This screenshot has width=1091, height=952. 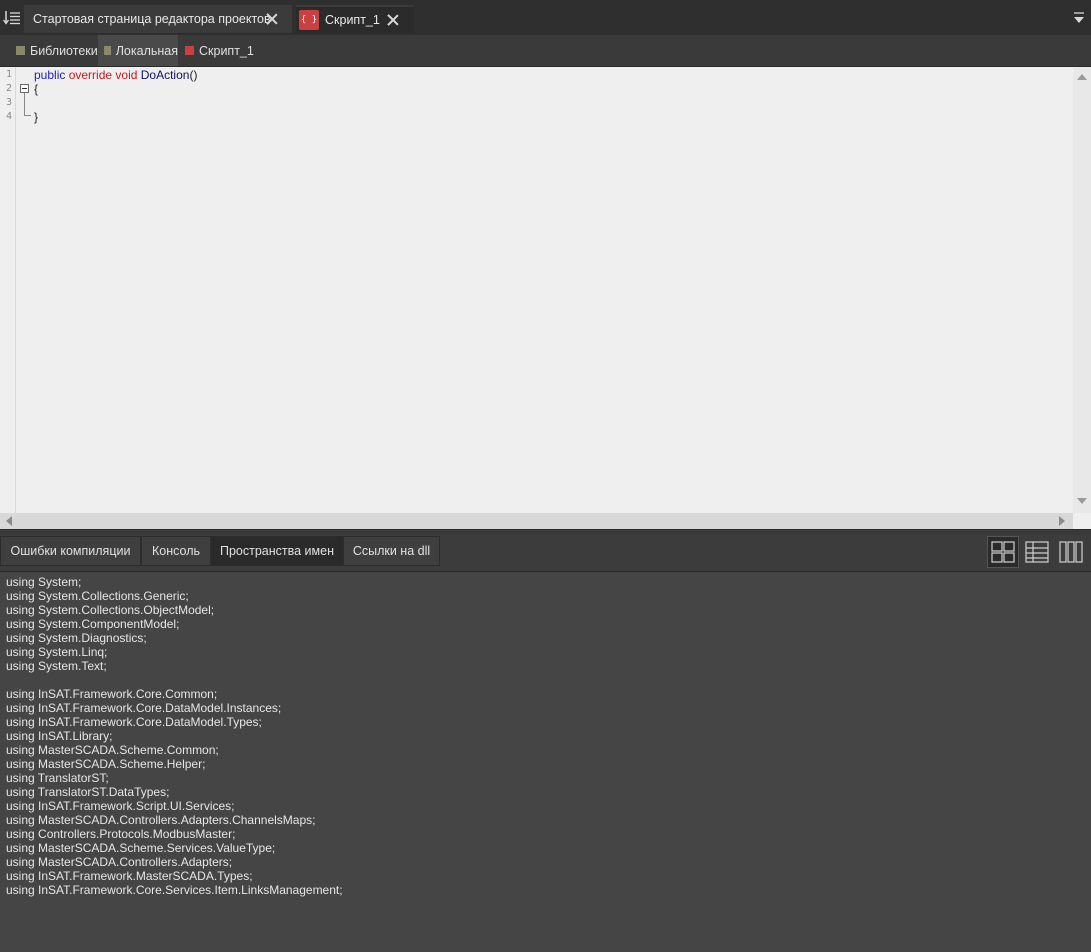 I want to click on grid-view-button, so click(x=1003, y=552).